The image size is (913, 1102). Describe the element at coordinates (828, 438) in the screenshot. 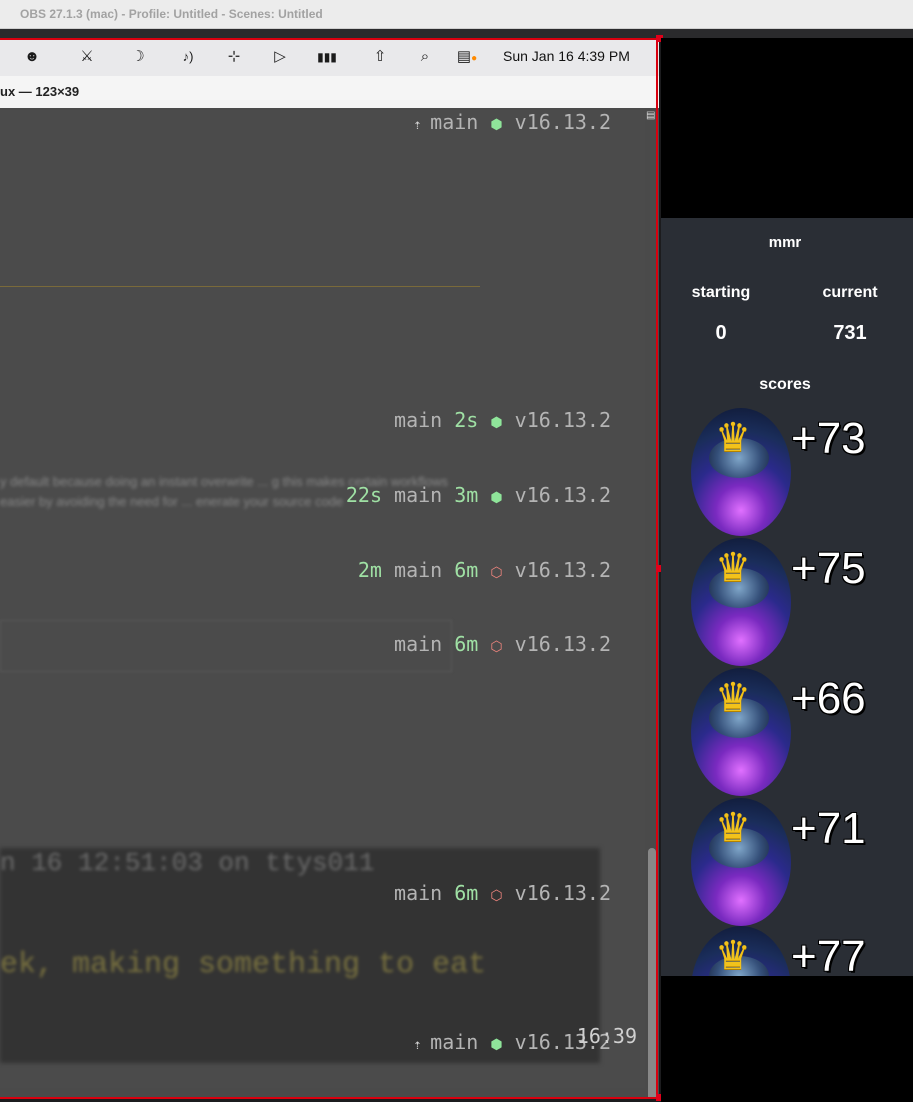

I see `score-value: +73` at that location.